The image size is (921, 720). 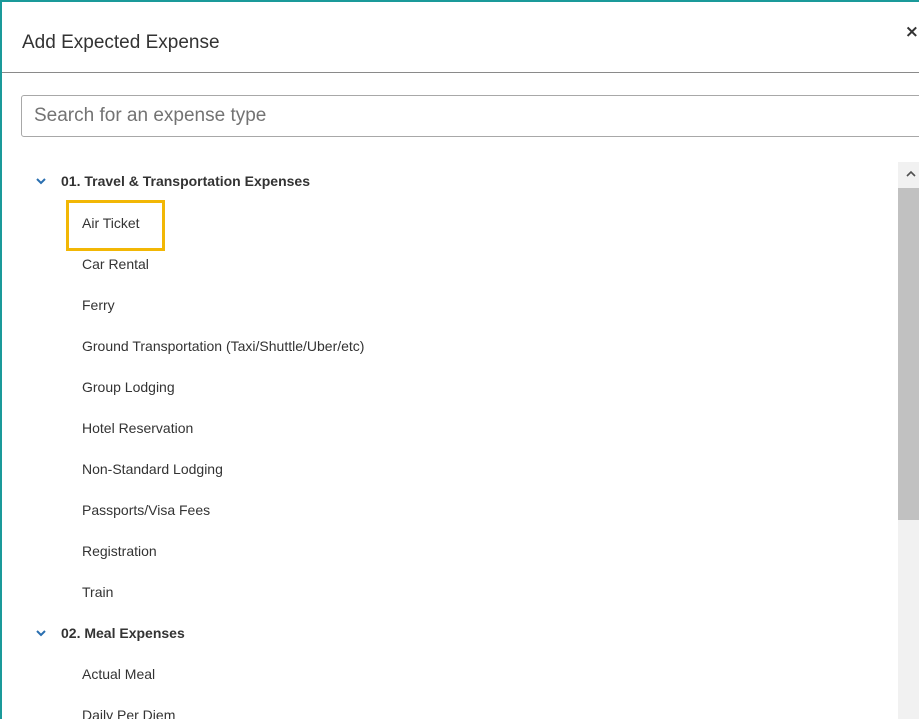 I want to click on category-label: 01. Travel & Transportation Expenses, so click(x=185, y=181).